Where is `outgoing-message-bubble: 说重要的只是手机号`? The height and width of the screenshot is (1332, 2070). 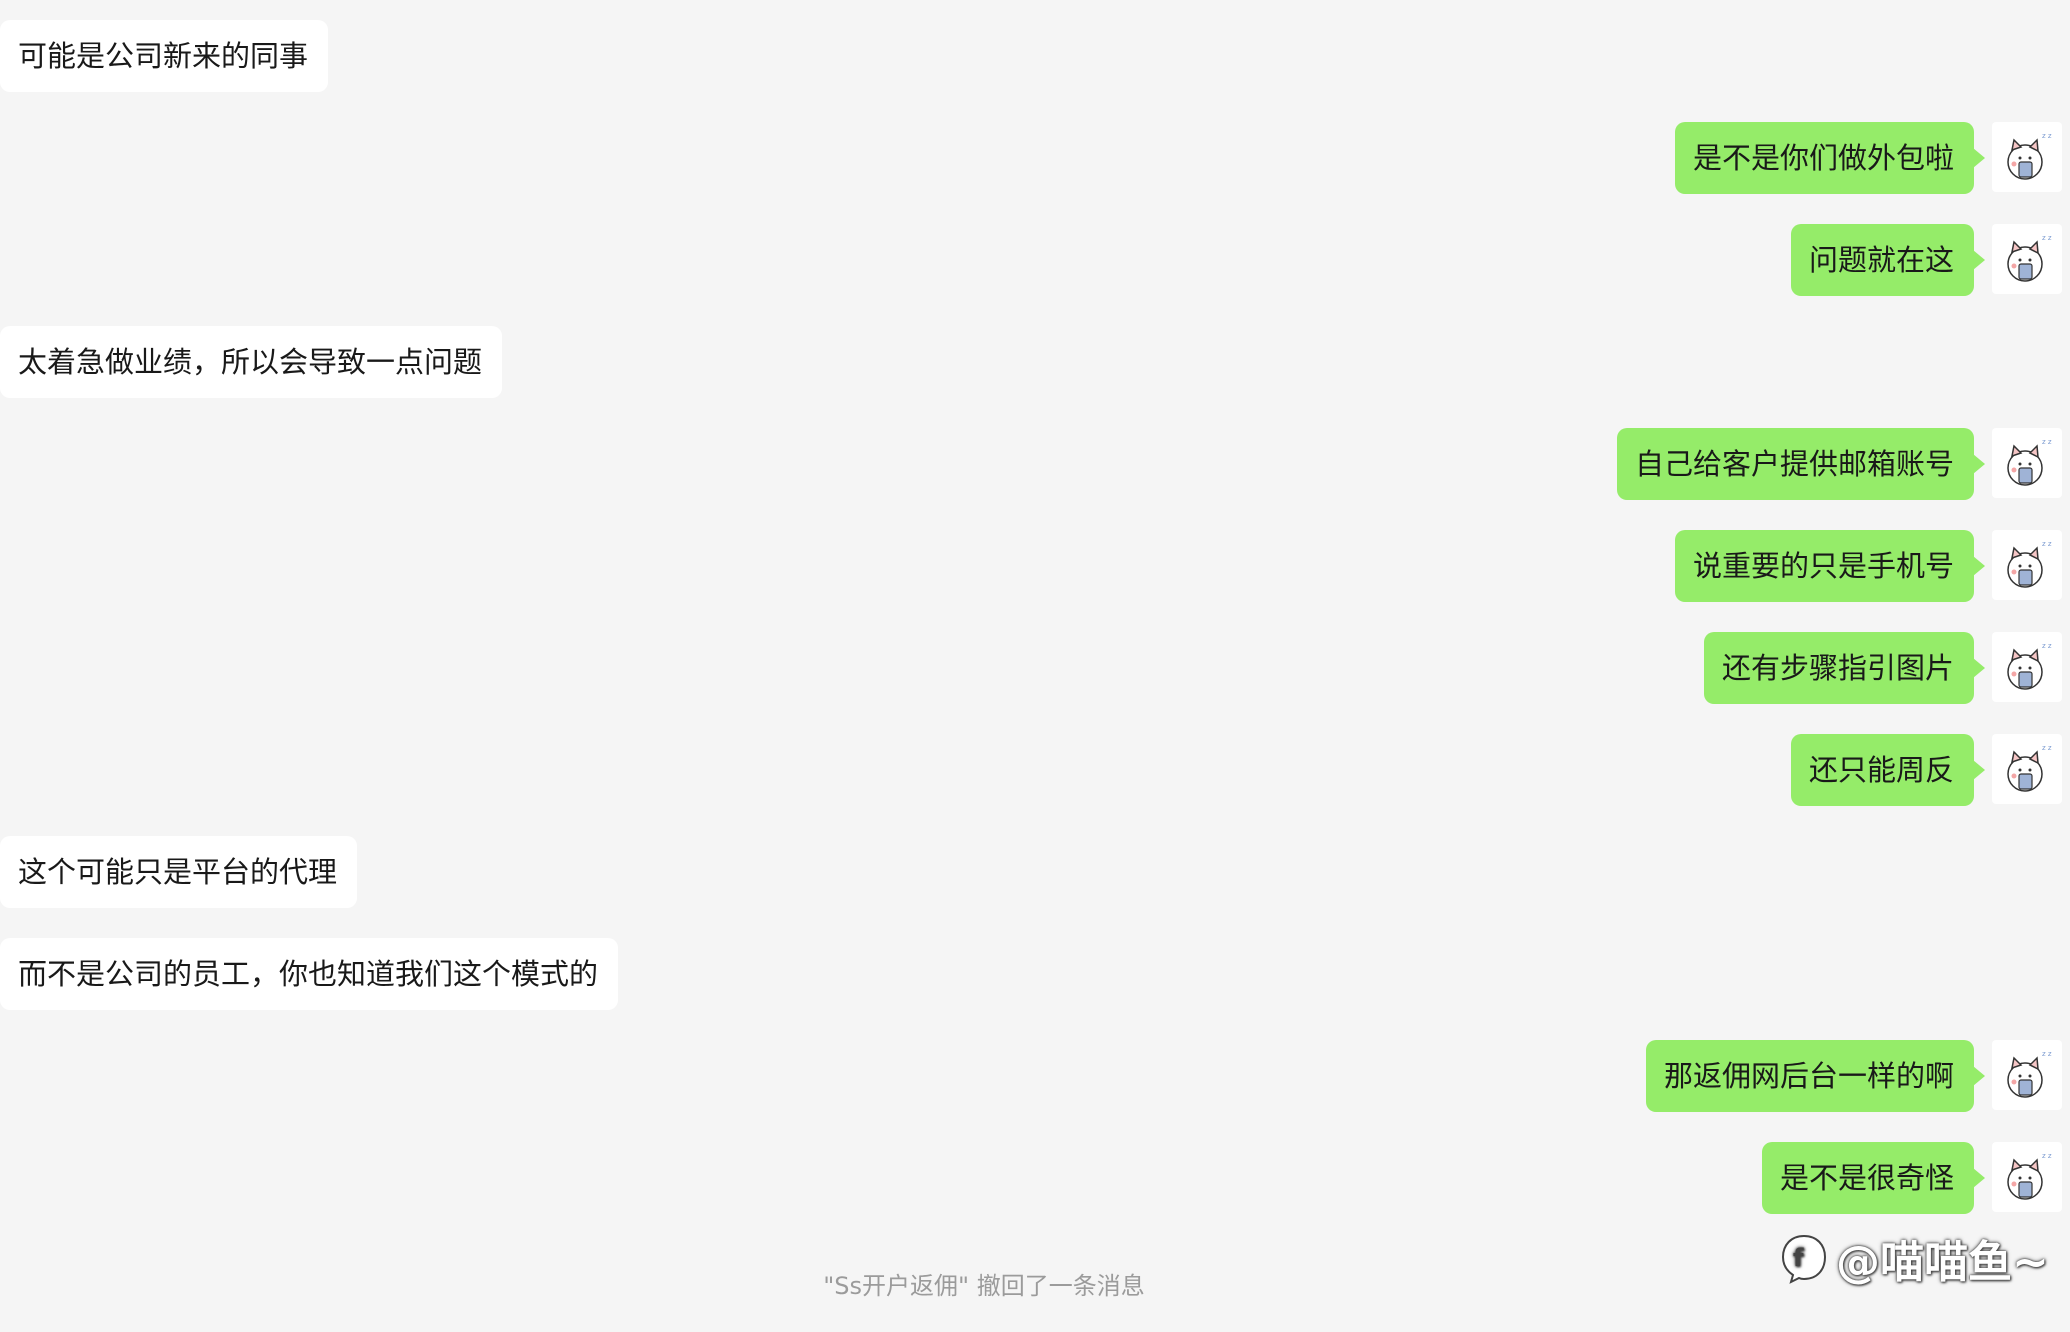 outgoing-message-bubble: 说重要的只是手机号 is located at coordinates (1830, 566).